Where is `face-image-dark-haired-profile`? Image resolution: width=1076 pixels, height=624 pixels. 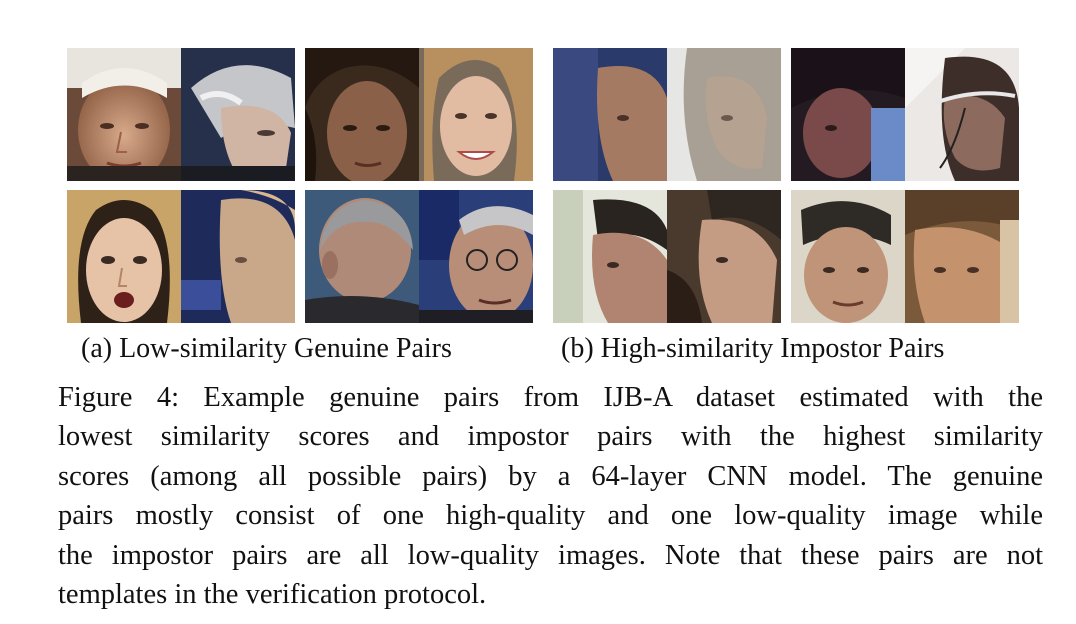 face-image-dark-haired-profile is located at coordinates (610, 256).